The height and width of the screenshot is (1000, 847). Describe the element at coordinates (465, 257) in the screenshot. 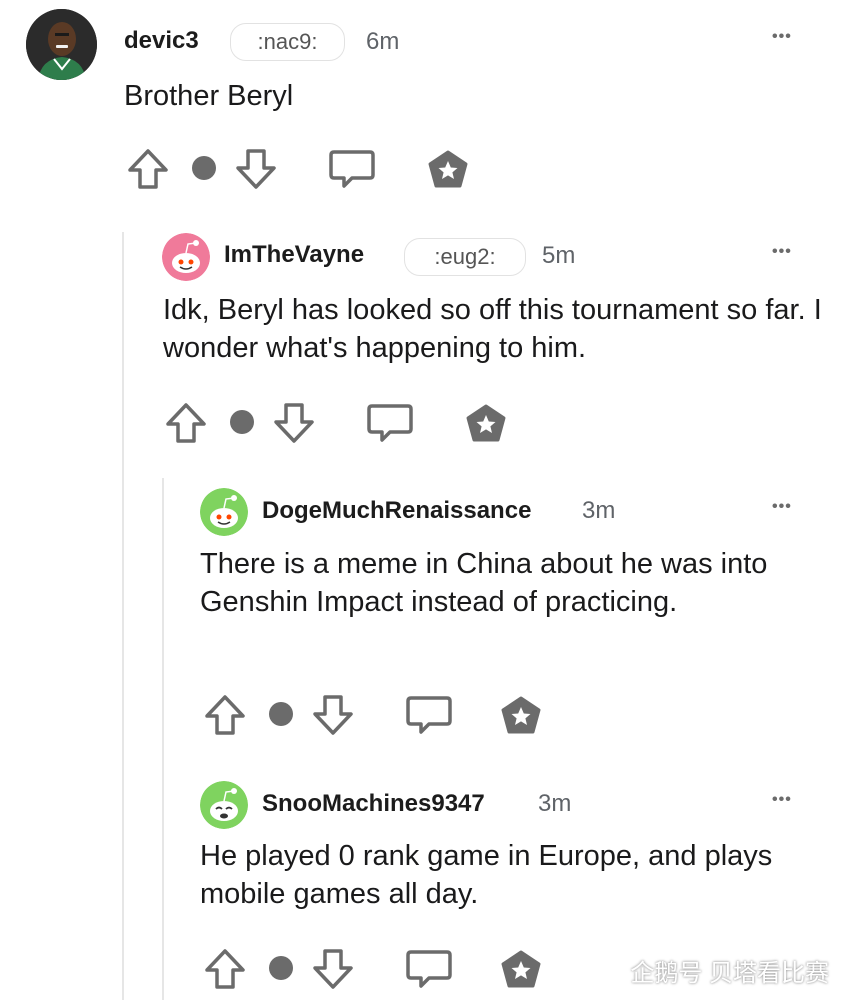

I see `user-flair: :eug2:` at that location.